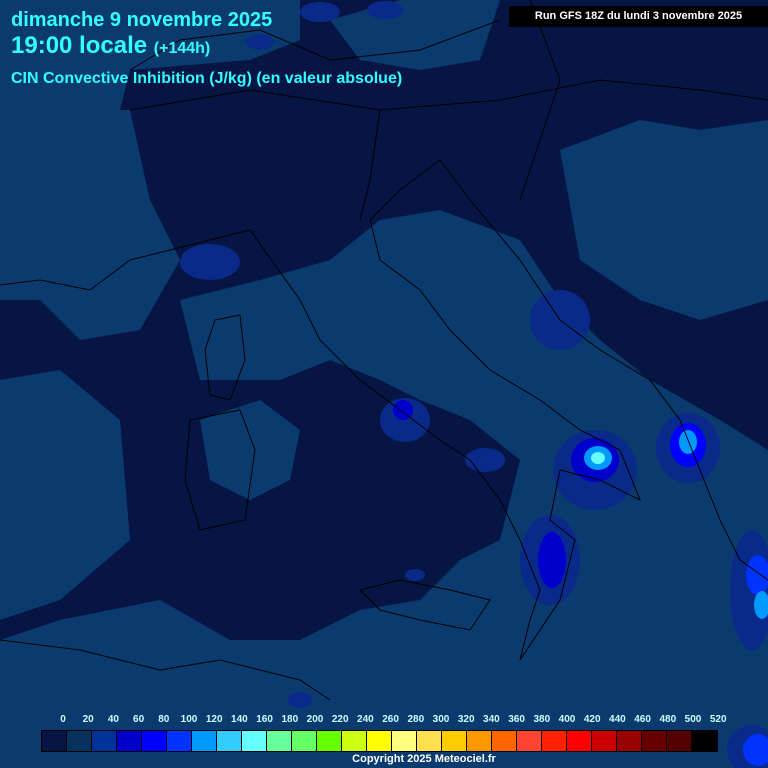  Describe the element at coordinates (542, 719) in the screenshot. I see `legend-label: 380` at that location.